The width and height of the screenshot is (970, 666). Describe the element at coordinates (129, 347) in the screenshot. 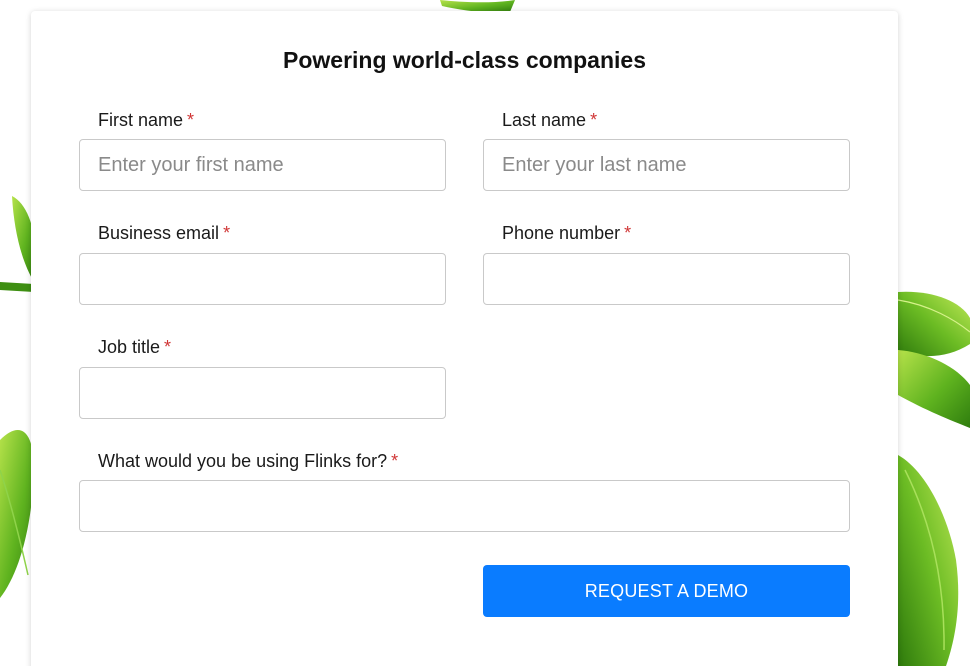

I see `job-title-label-text: Job title` at that location.